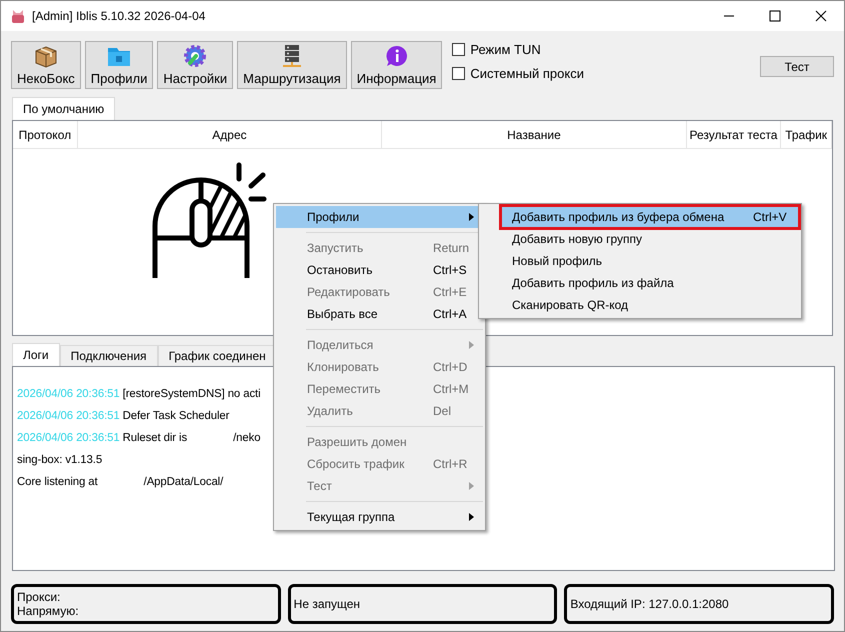 The height and width of the screenshot is (632, 845). What do you see at coordinates (119, 16) in the screenshot?
I see `window-title: [Admin] Iblis 5.10.32 2026-04-04` at bounding box center [119, 16].